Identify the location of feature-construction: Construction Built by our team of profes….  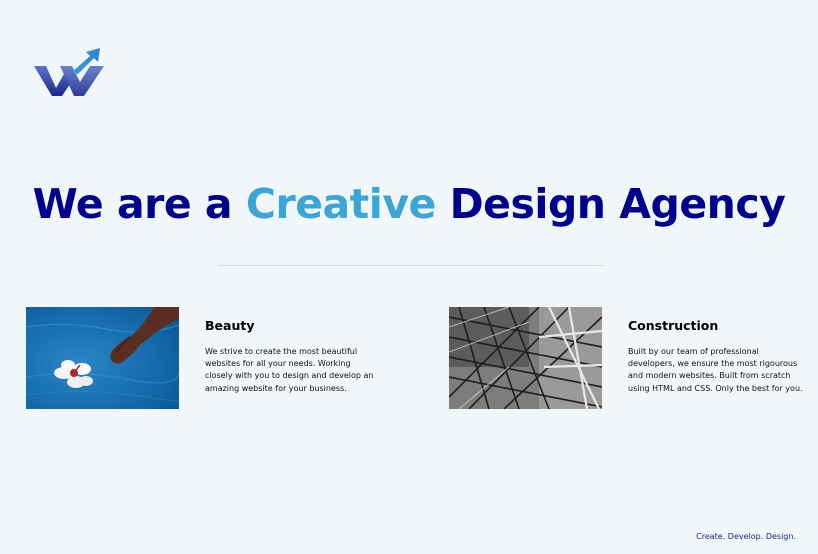
(629, 362).